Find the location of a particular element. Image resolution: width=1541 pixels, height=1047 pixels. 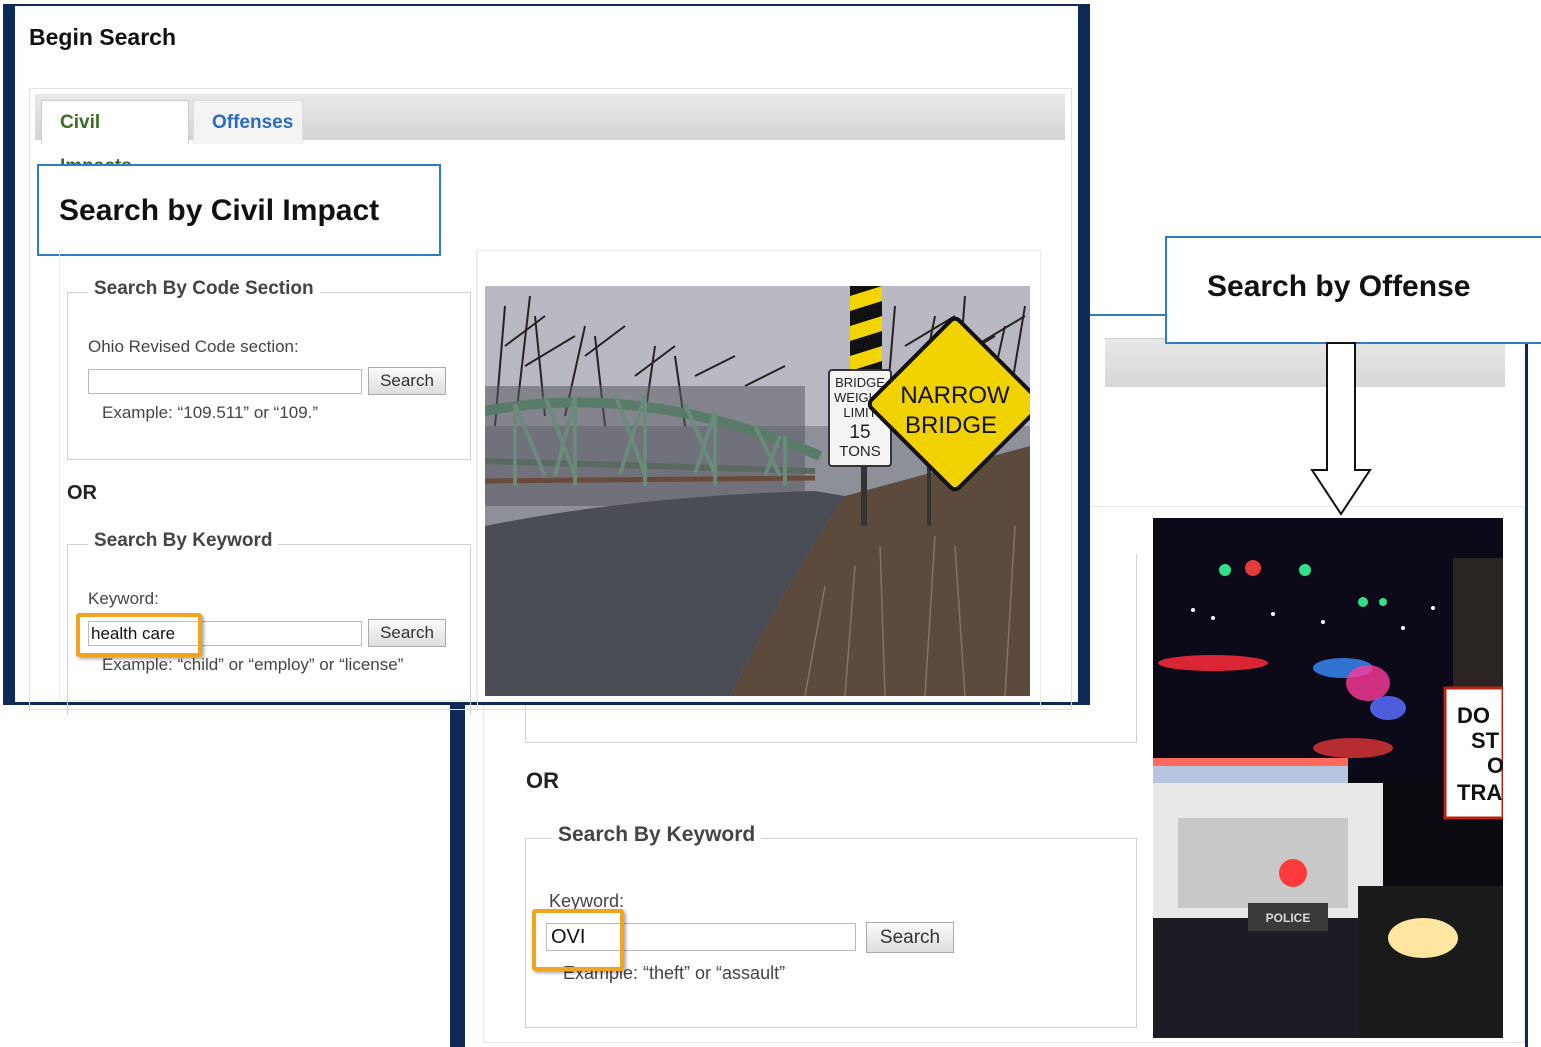

health-care-highlight-box is located at coordinates (139, 635).